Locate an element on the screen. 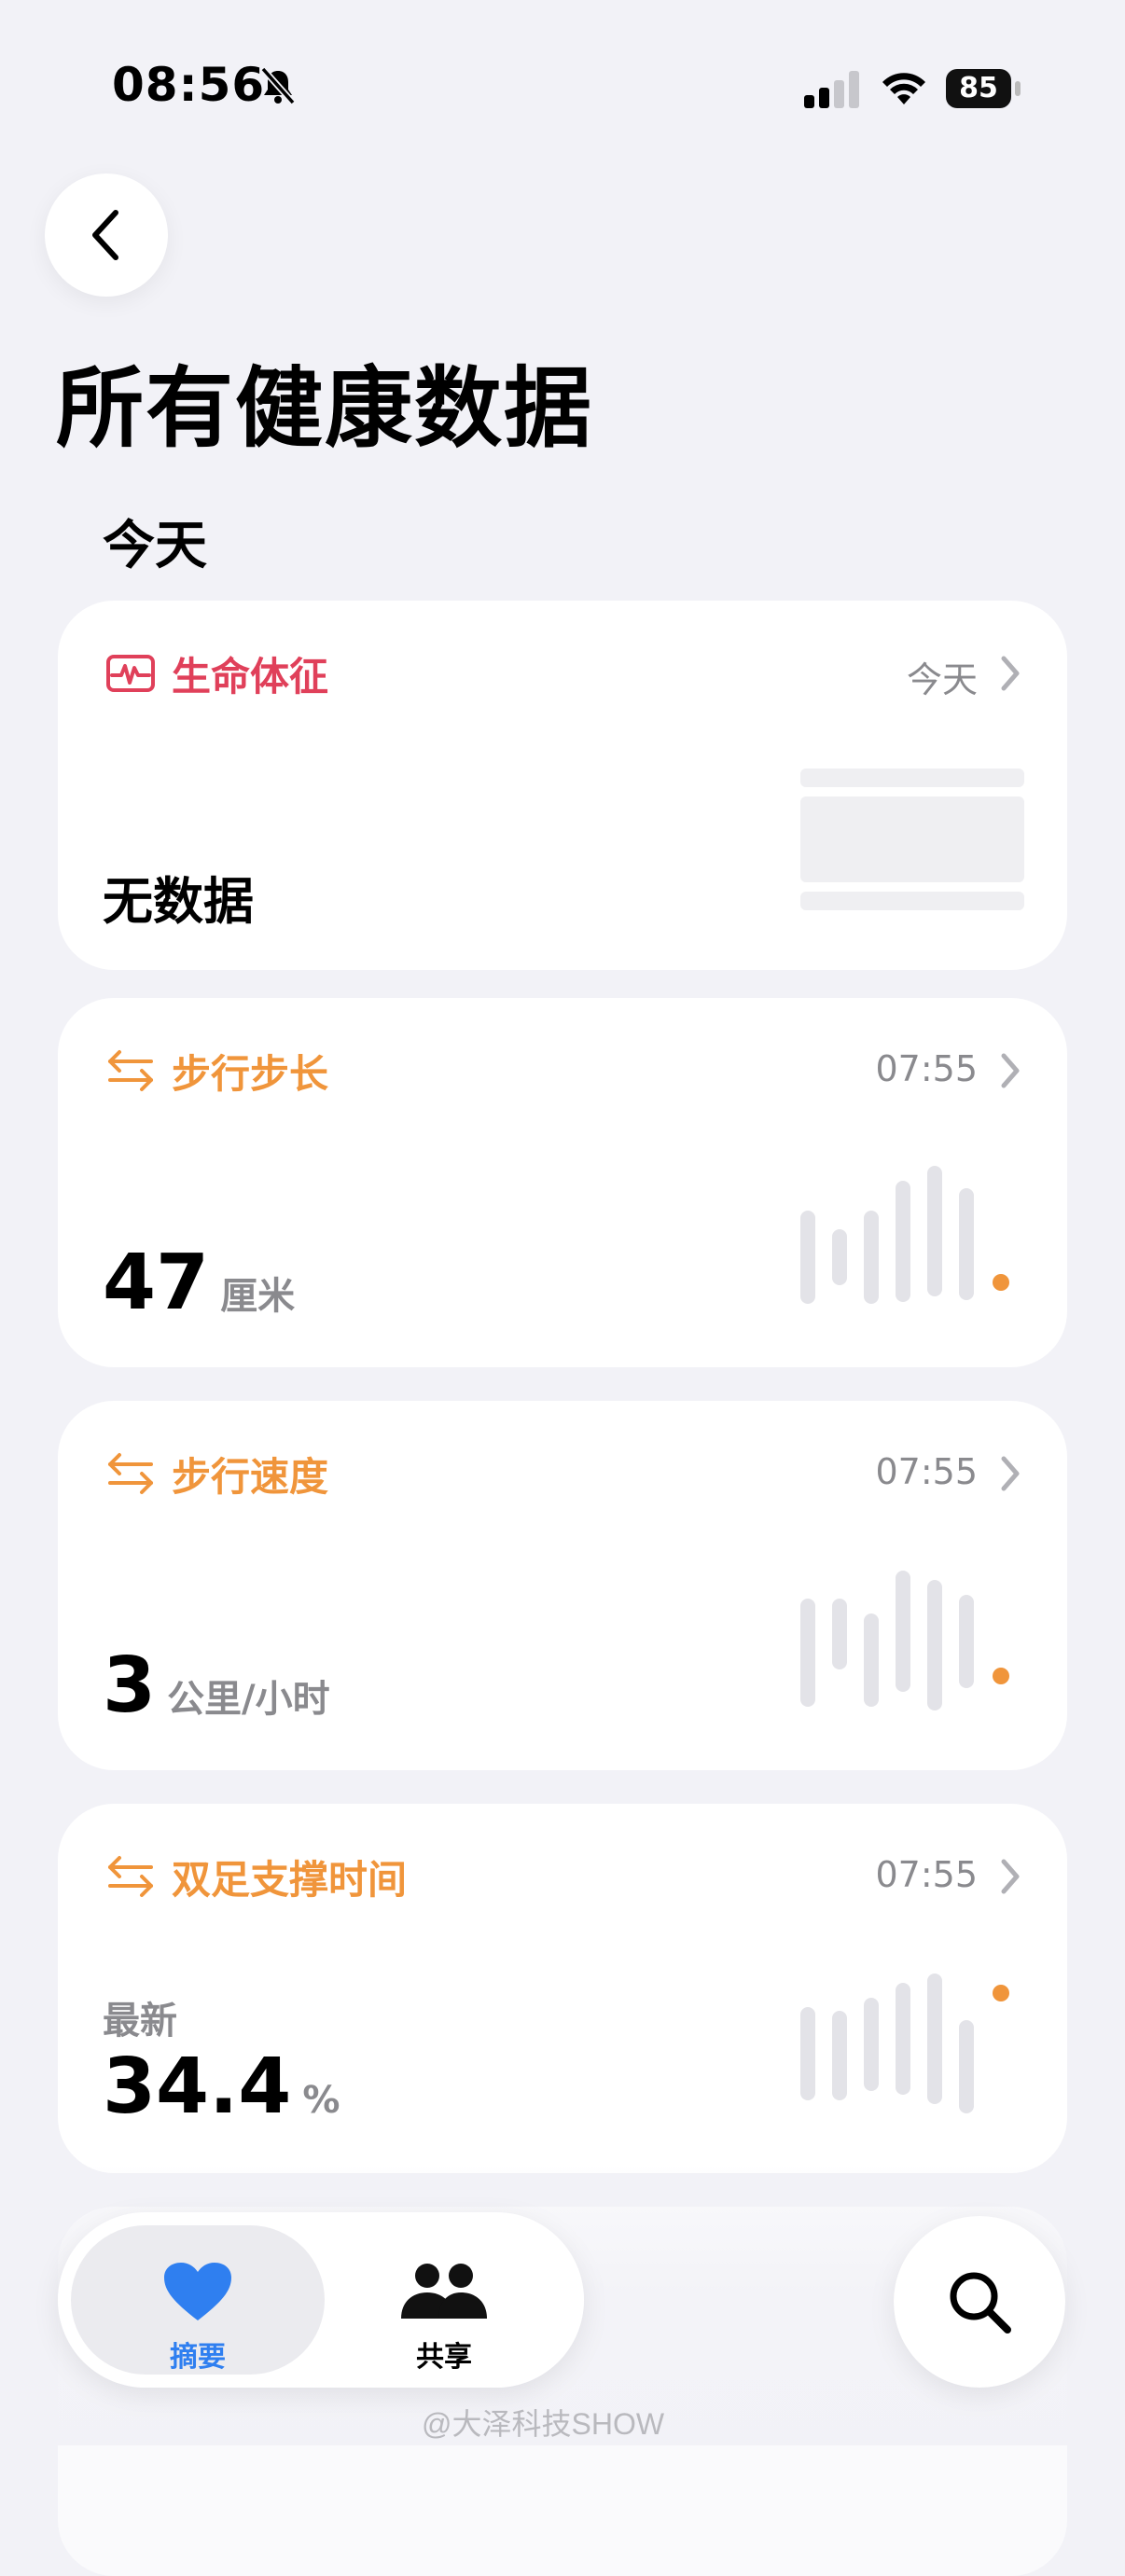 The height and width of the screenshot is (2576, 1125). wifi-icon is located at coordinates (903, 88).